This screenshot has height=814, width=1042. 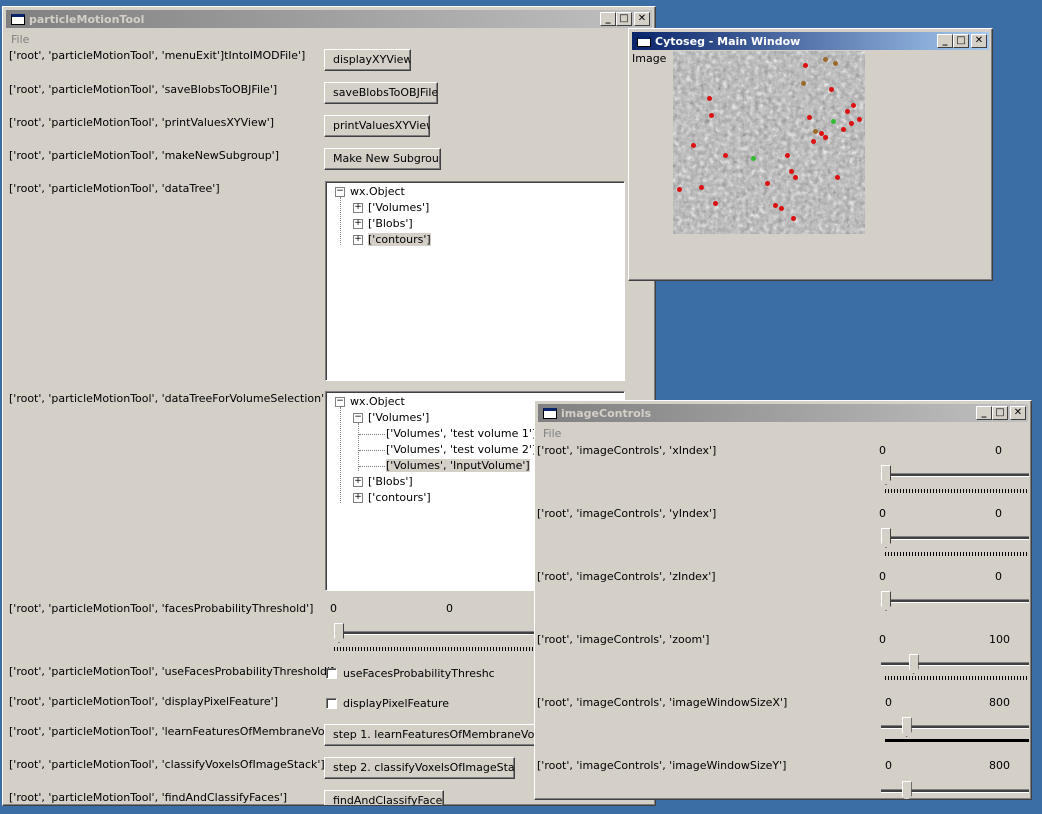 I want to click on zoom-slider-thumb, so click(x=913, y=664).